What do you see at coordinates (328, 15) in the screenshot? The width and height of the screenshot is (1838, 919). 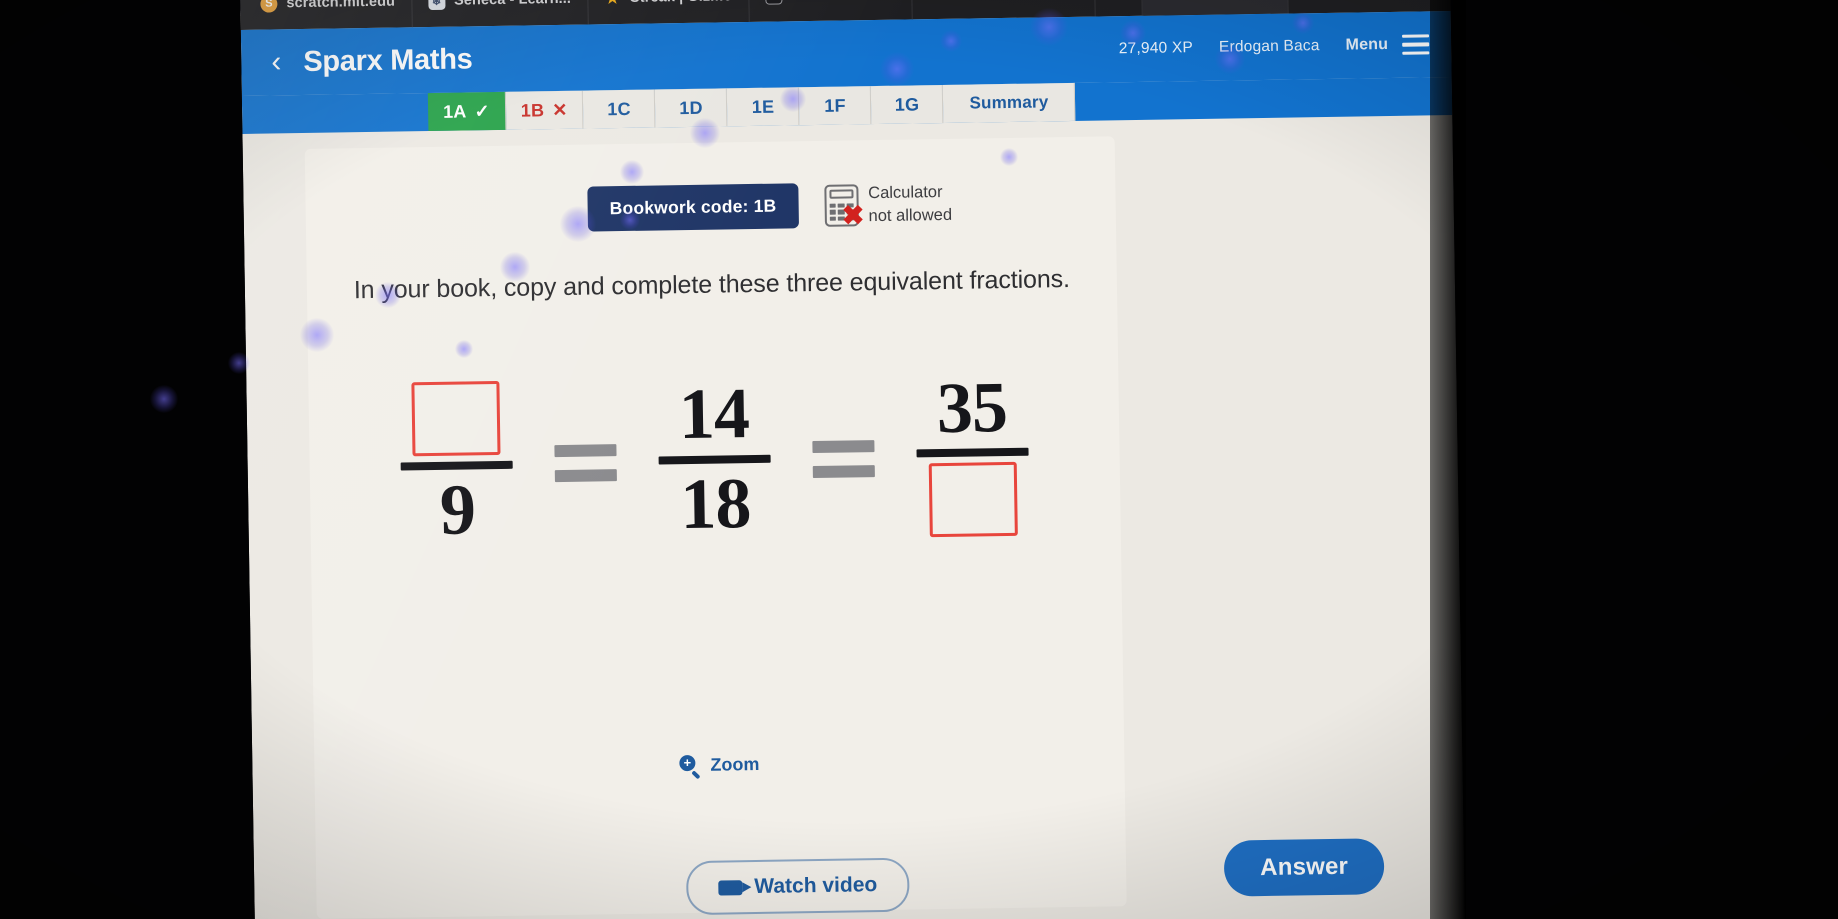 I see `browser-tab-scratch: S scratch.mit.edu` at bounding box center [328, 15].